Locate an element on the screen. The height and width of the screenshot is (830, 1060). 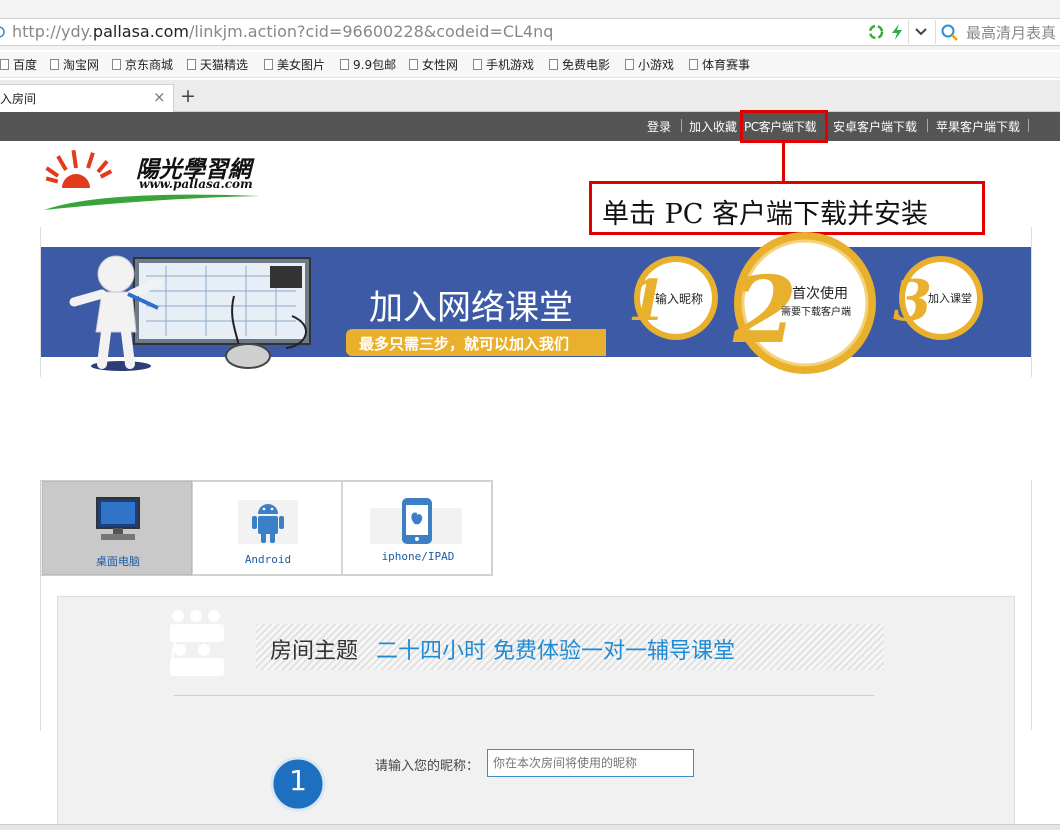
annotation-connector is located at coordinates (783, 163).